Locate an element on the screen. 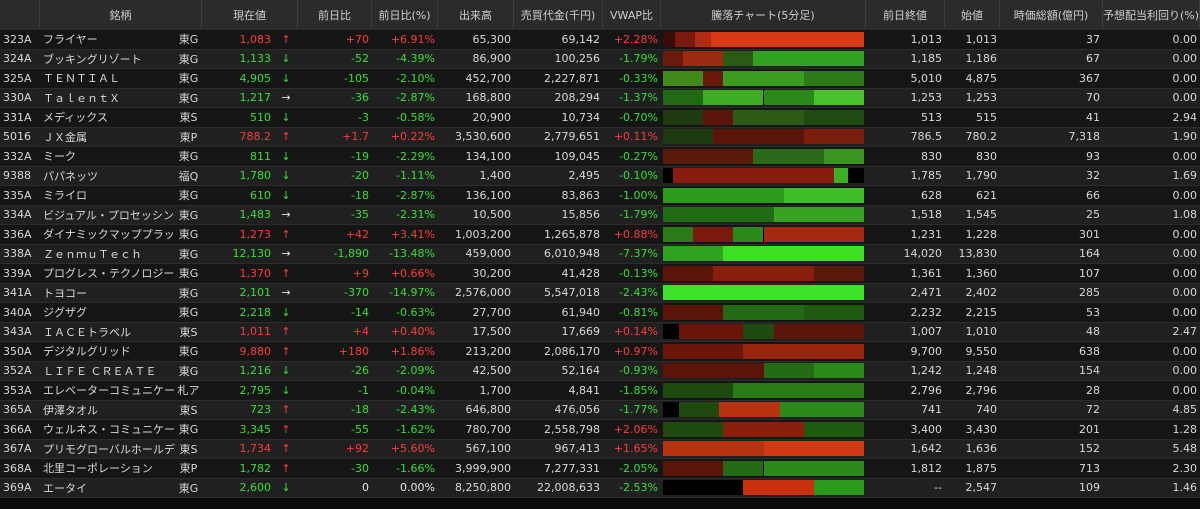 This screenshot has width=1200, height=509. header-change: 前日比 is located at coordinates (335, 14).